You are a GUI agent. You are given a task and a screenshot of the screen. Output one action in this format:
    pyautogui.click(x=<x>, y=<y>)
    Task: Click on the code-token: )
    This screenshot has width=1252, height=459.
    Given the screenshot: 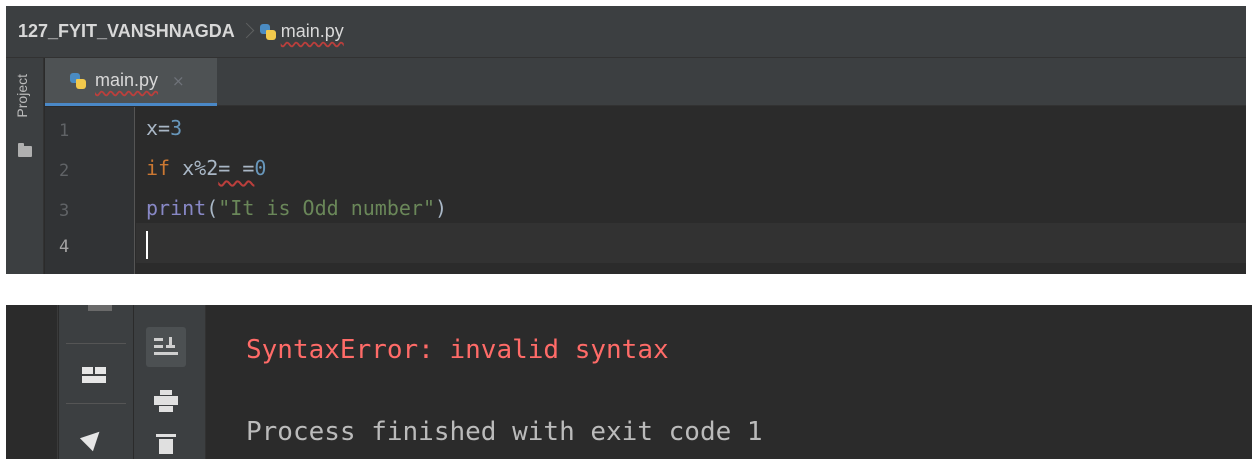 What is the action you would take?
    pyautogui.click(x=441, y=208)
    